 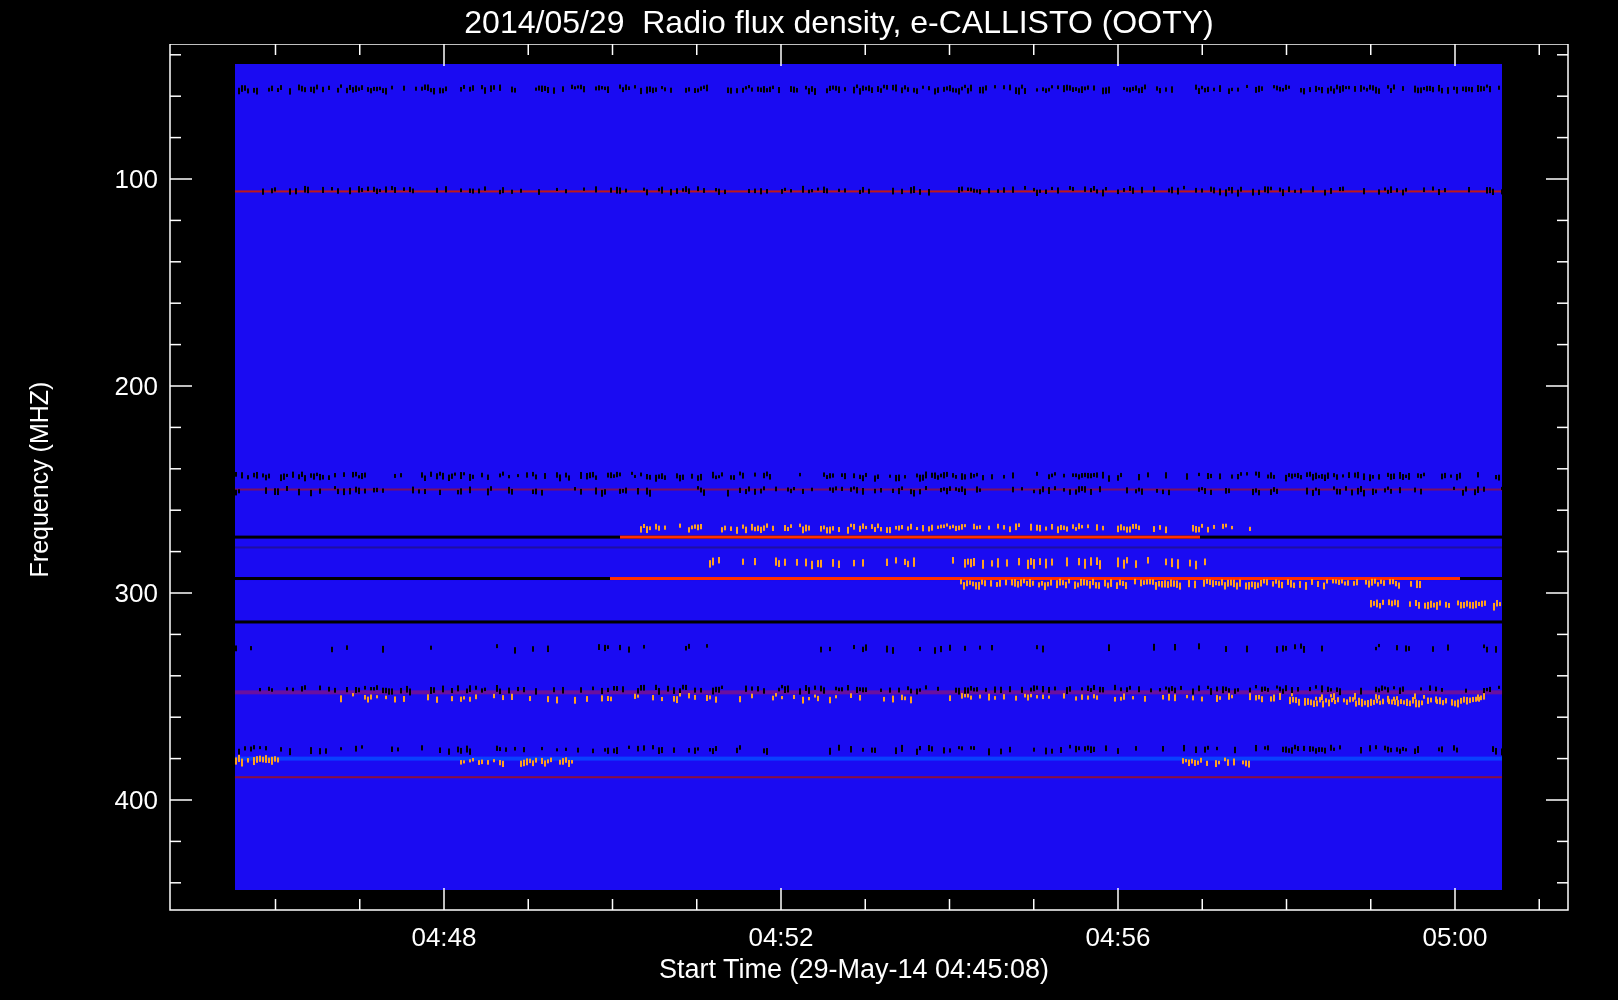 I want to click on tick-label: 04:48, so click(x=444, y=937).